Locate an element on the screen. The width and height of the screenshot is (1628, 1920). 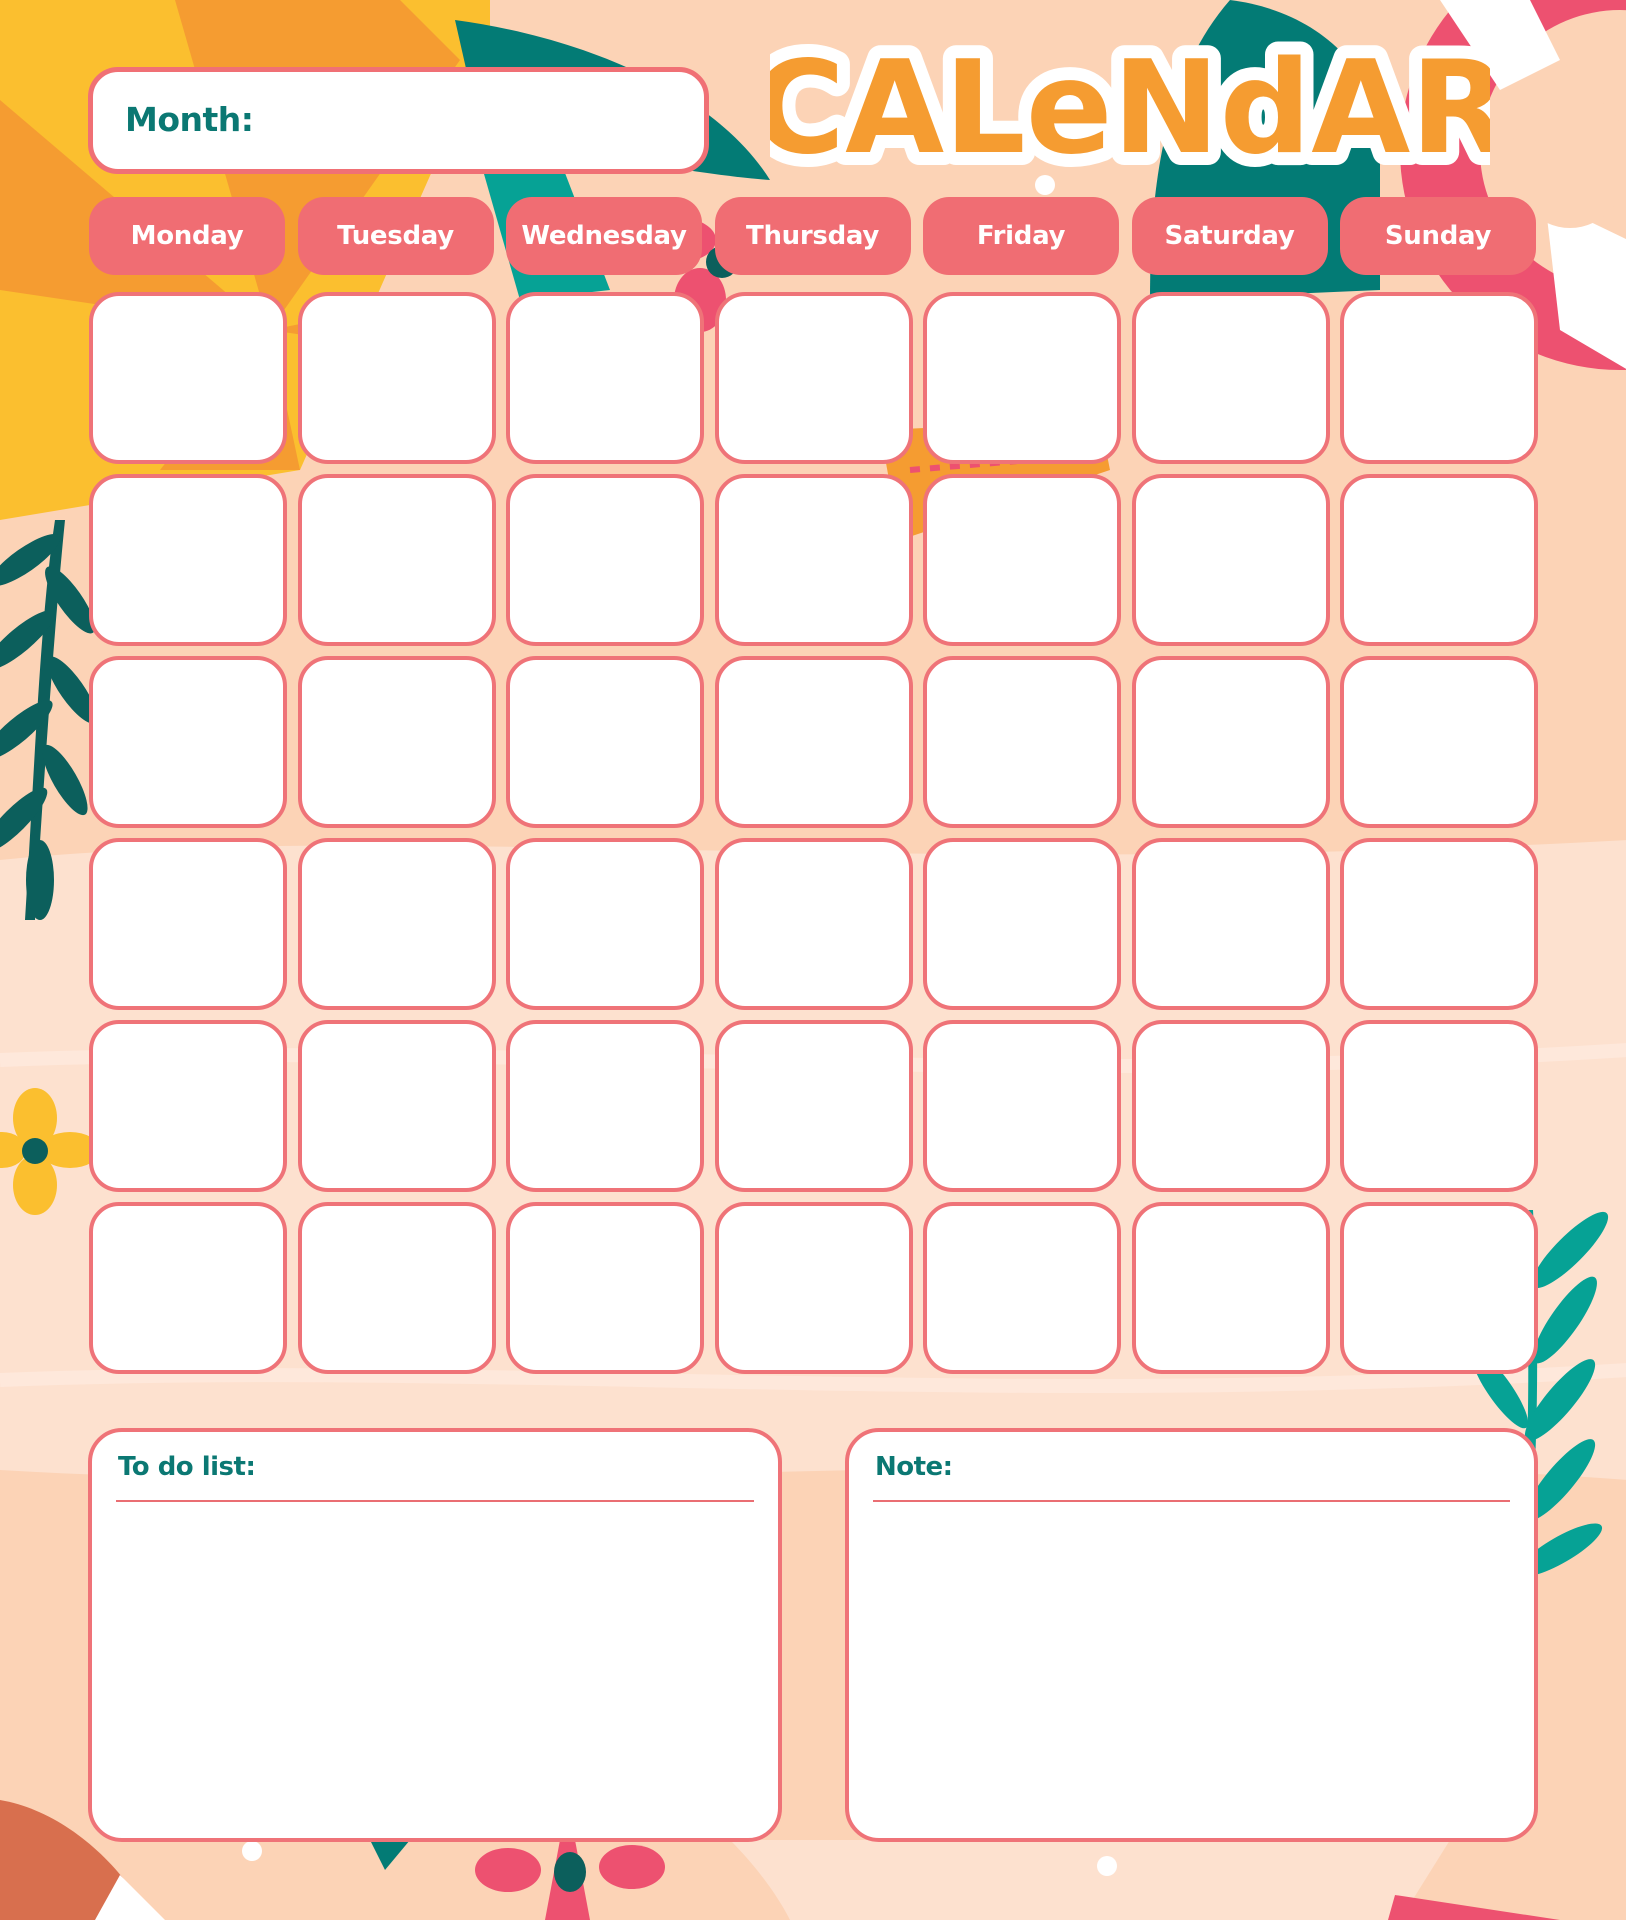
pink-shape-bottom-right is located at coordinates (1474, 1907).